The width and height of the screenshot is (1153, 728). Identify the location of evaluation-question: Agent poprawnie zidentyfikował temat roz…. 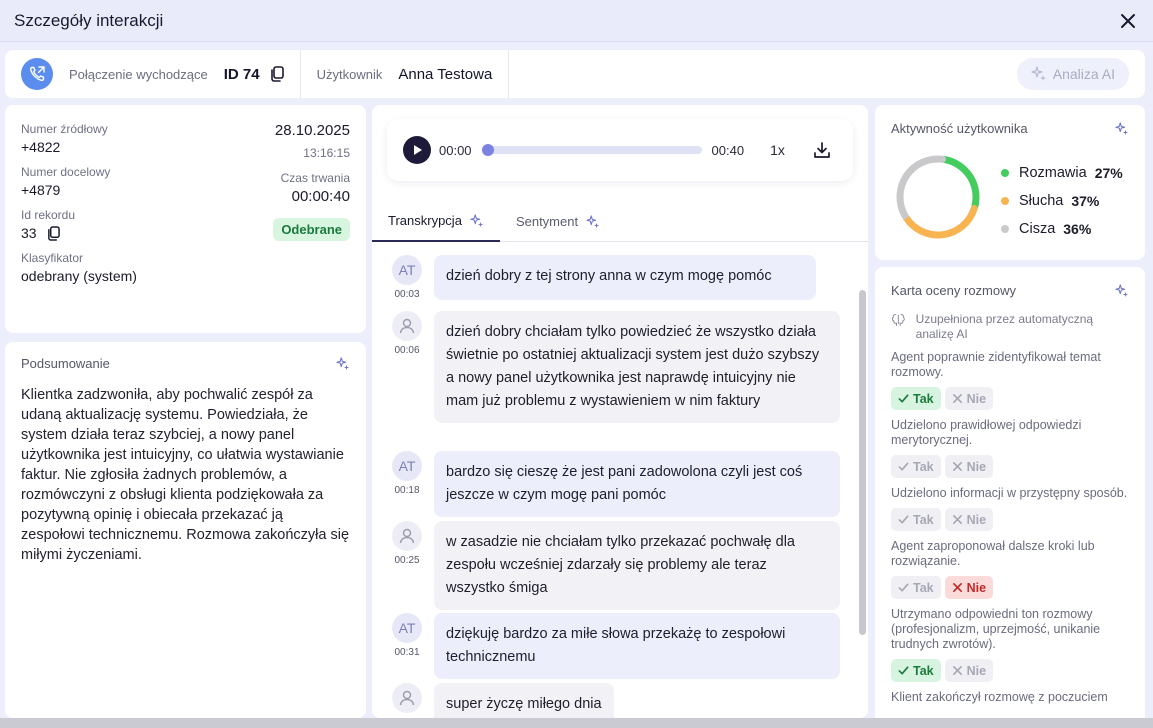
(996, 364).